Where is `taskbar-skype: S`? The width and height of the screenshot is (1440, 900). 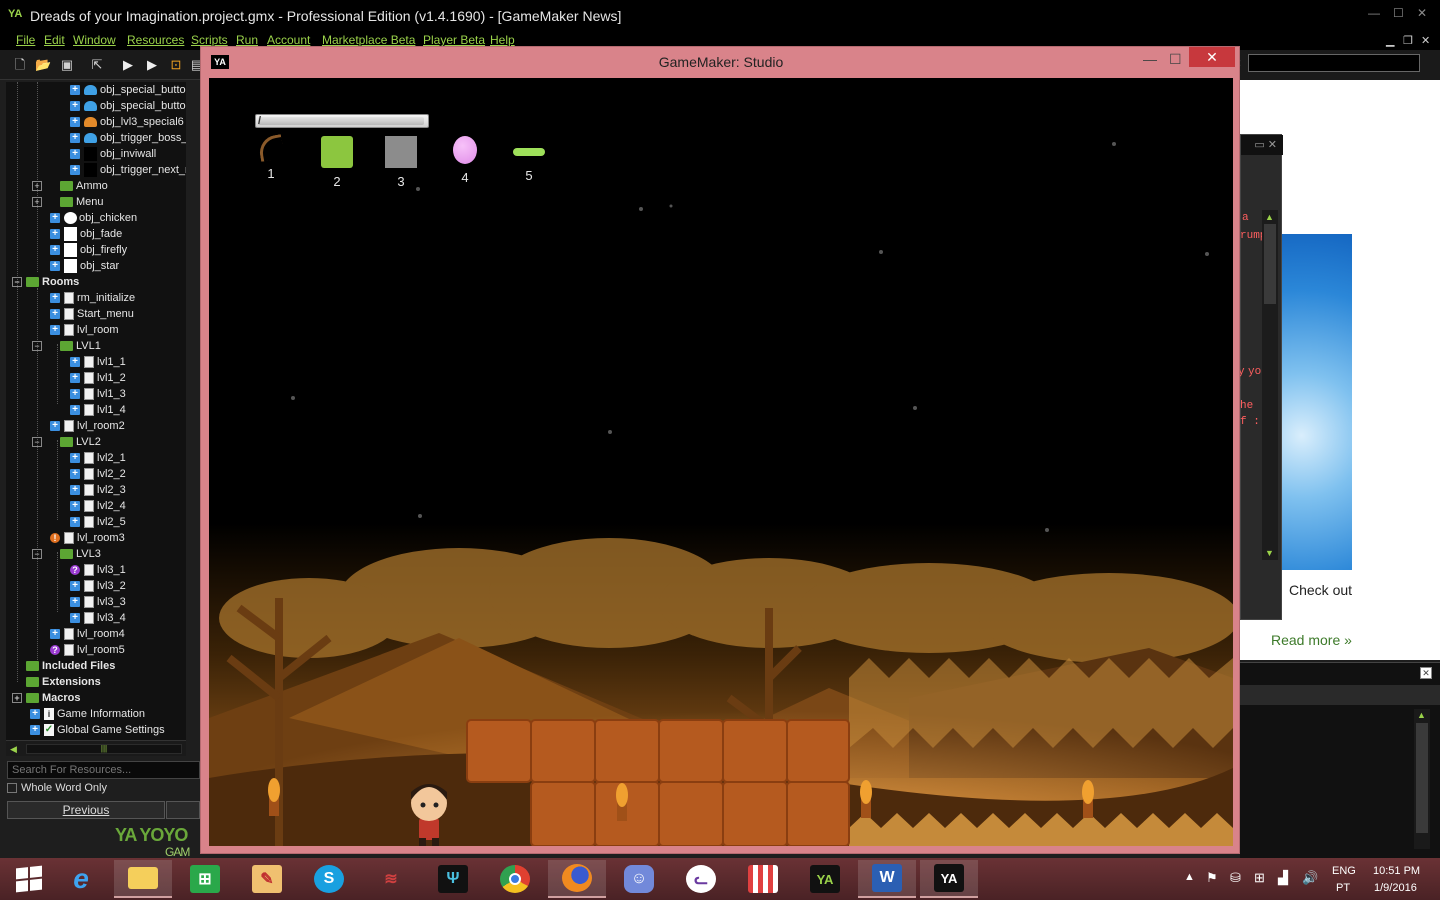 taskbar-skype: S is located at coordinates (329, 879).